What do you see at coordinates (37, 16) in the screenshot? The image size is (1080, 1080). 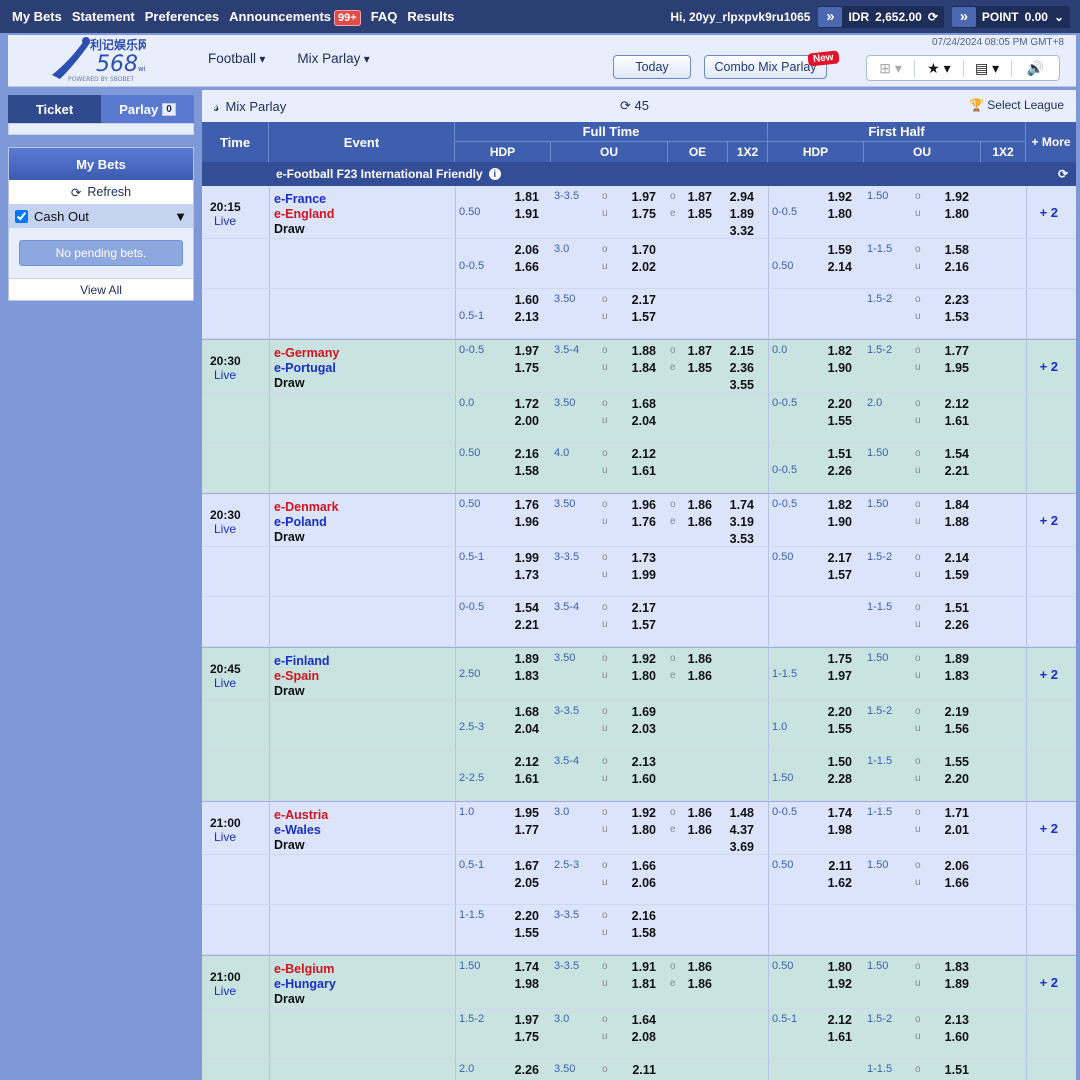 I see `top-nav-item: My Bets` at bounding box center [37, 16].